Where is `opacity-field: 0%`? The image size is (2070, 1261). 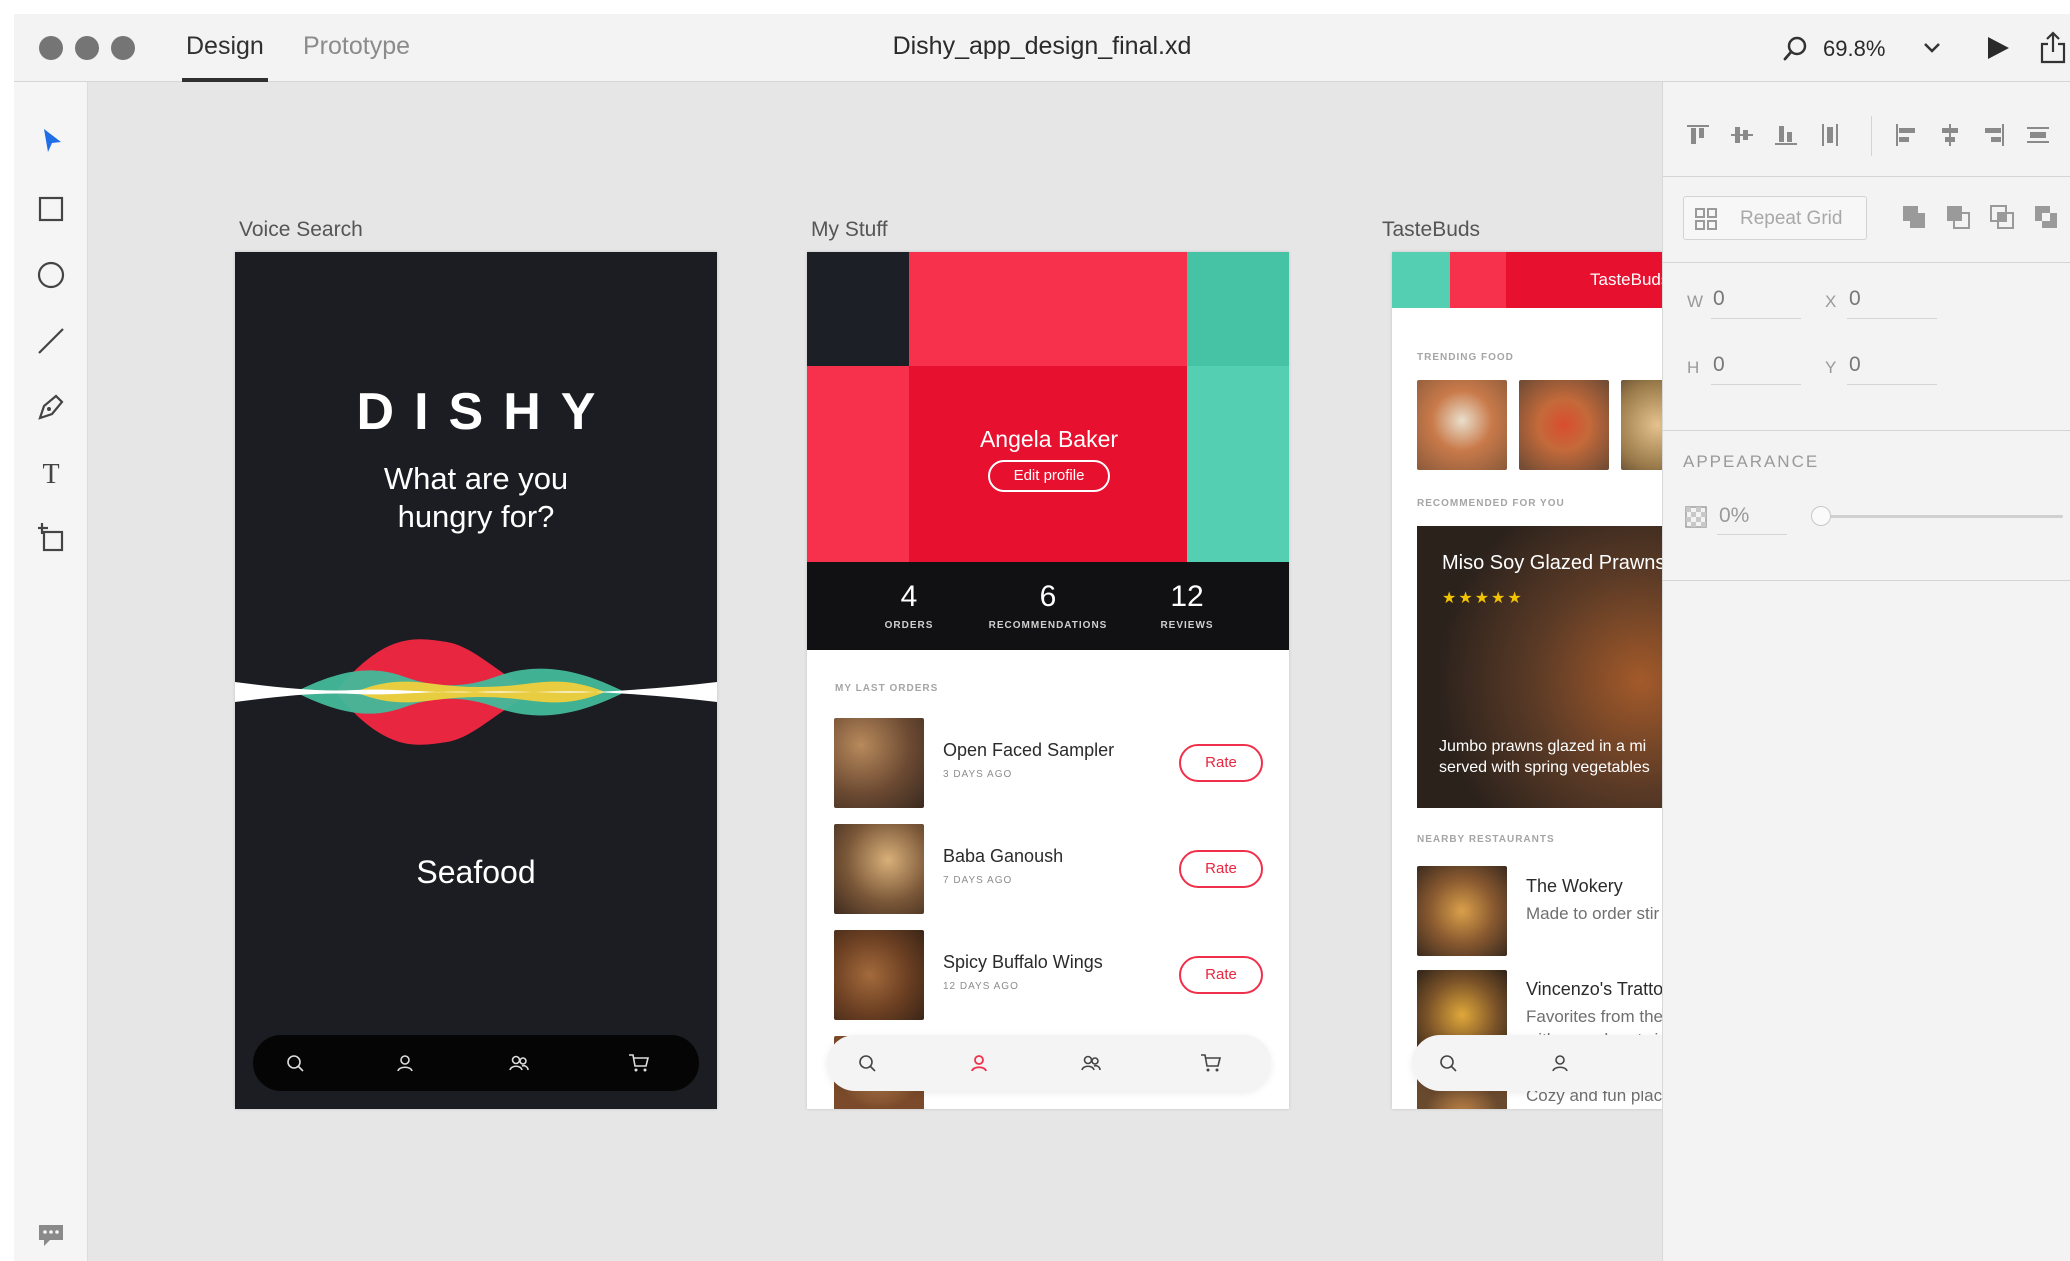
opacity-field: 0% is located at coordinates (1734, 516).